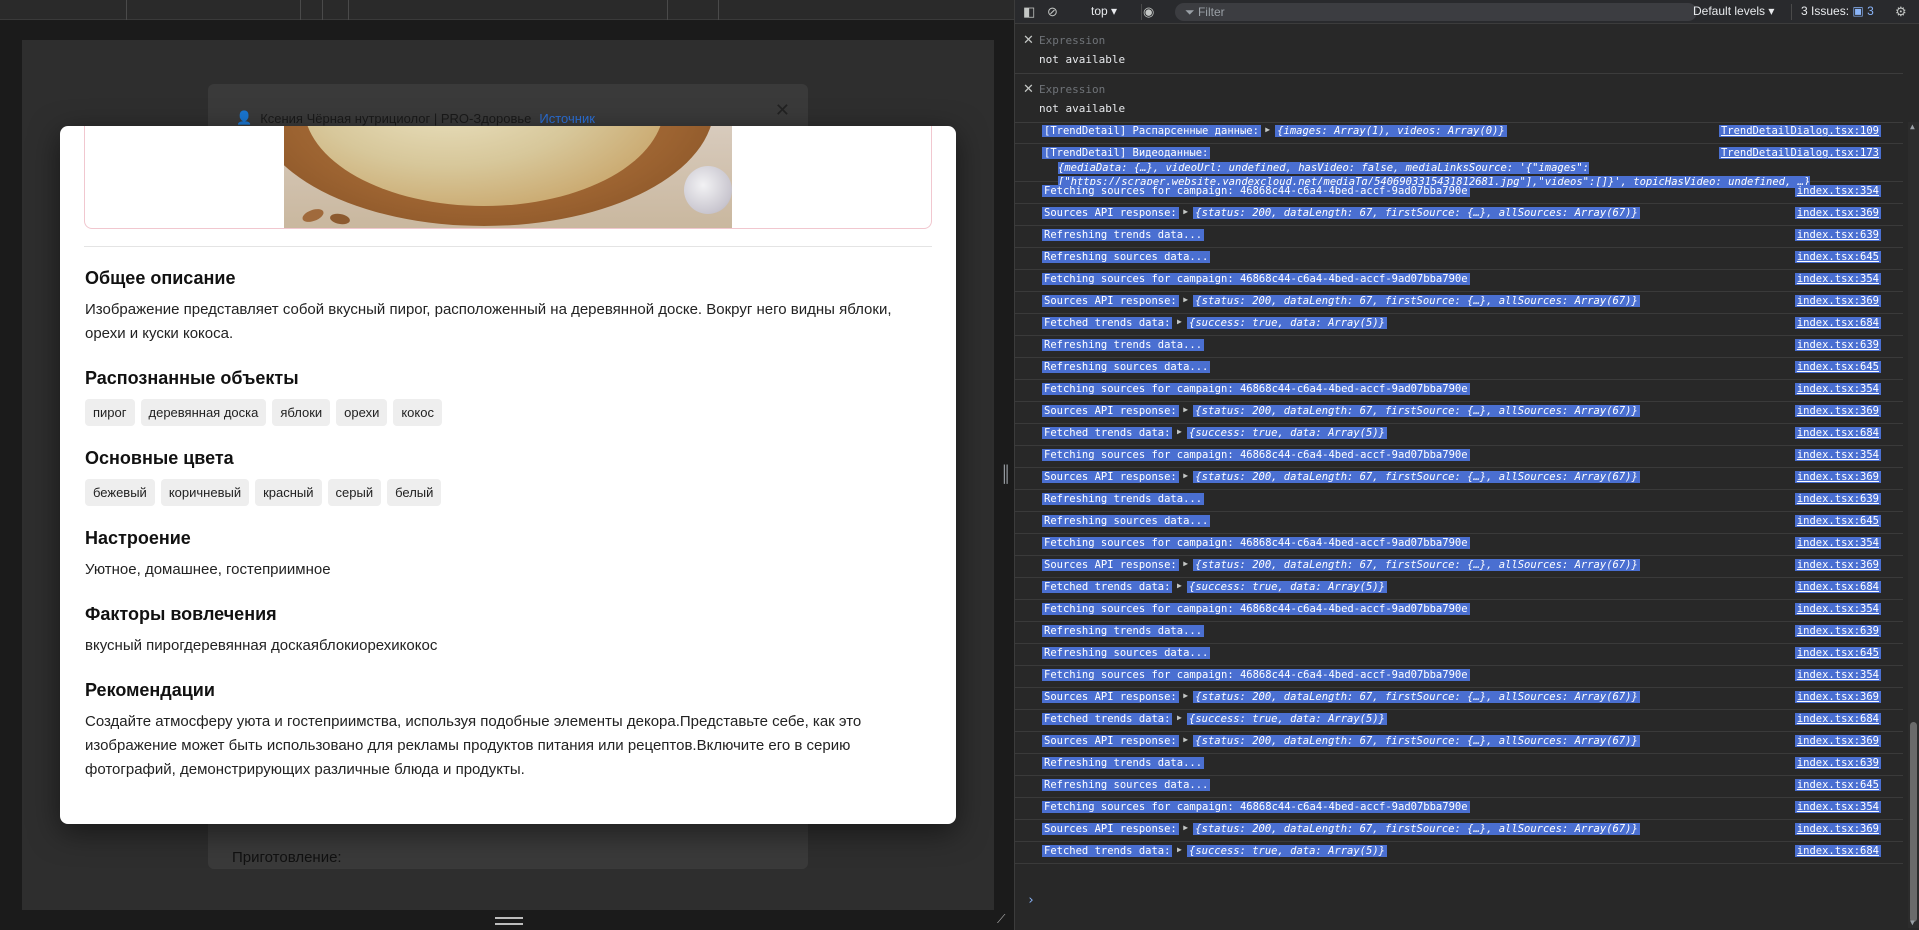  I want to click on clear-console-icon: ⊘, so click(1052, 12).